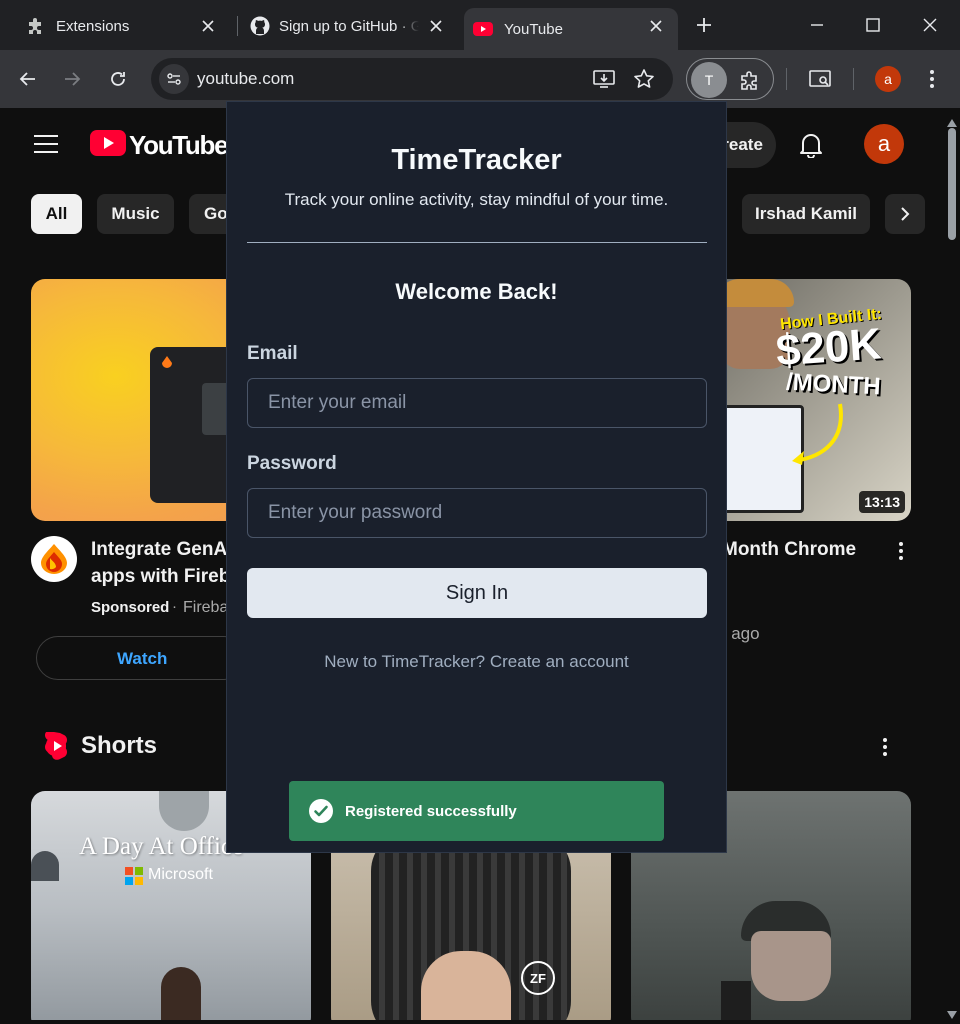 Image resolution: width=960 pixels, height=1024 pixels. Describe the element at coordinates (159, 550) in the screenshot. I see `video-title-line-1: Integrate GenA` at that location.